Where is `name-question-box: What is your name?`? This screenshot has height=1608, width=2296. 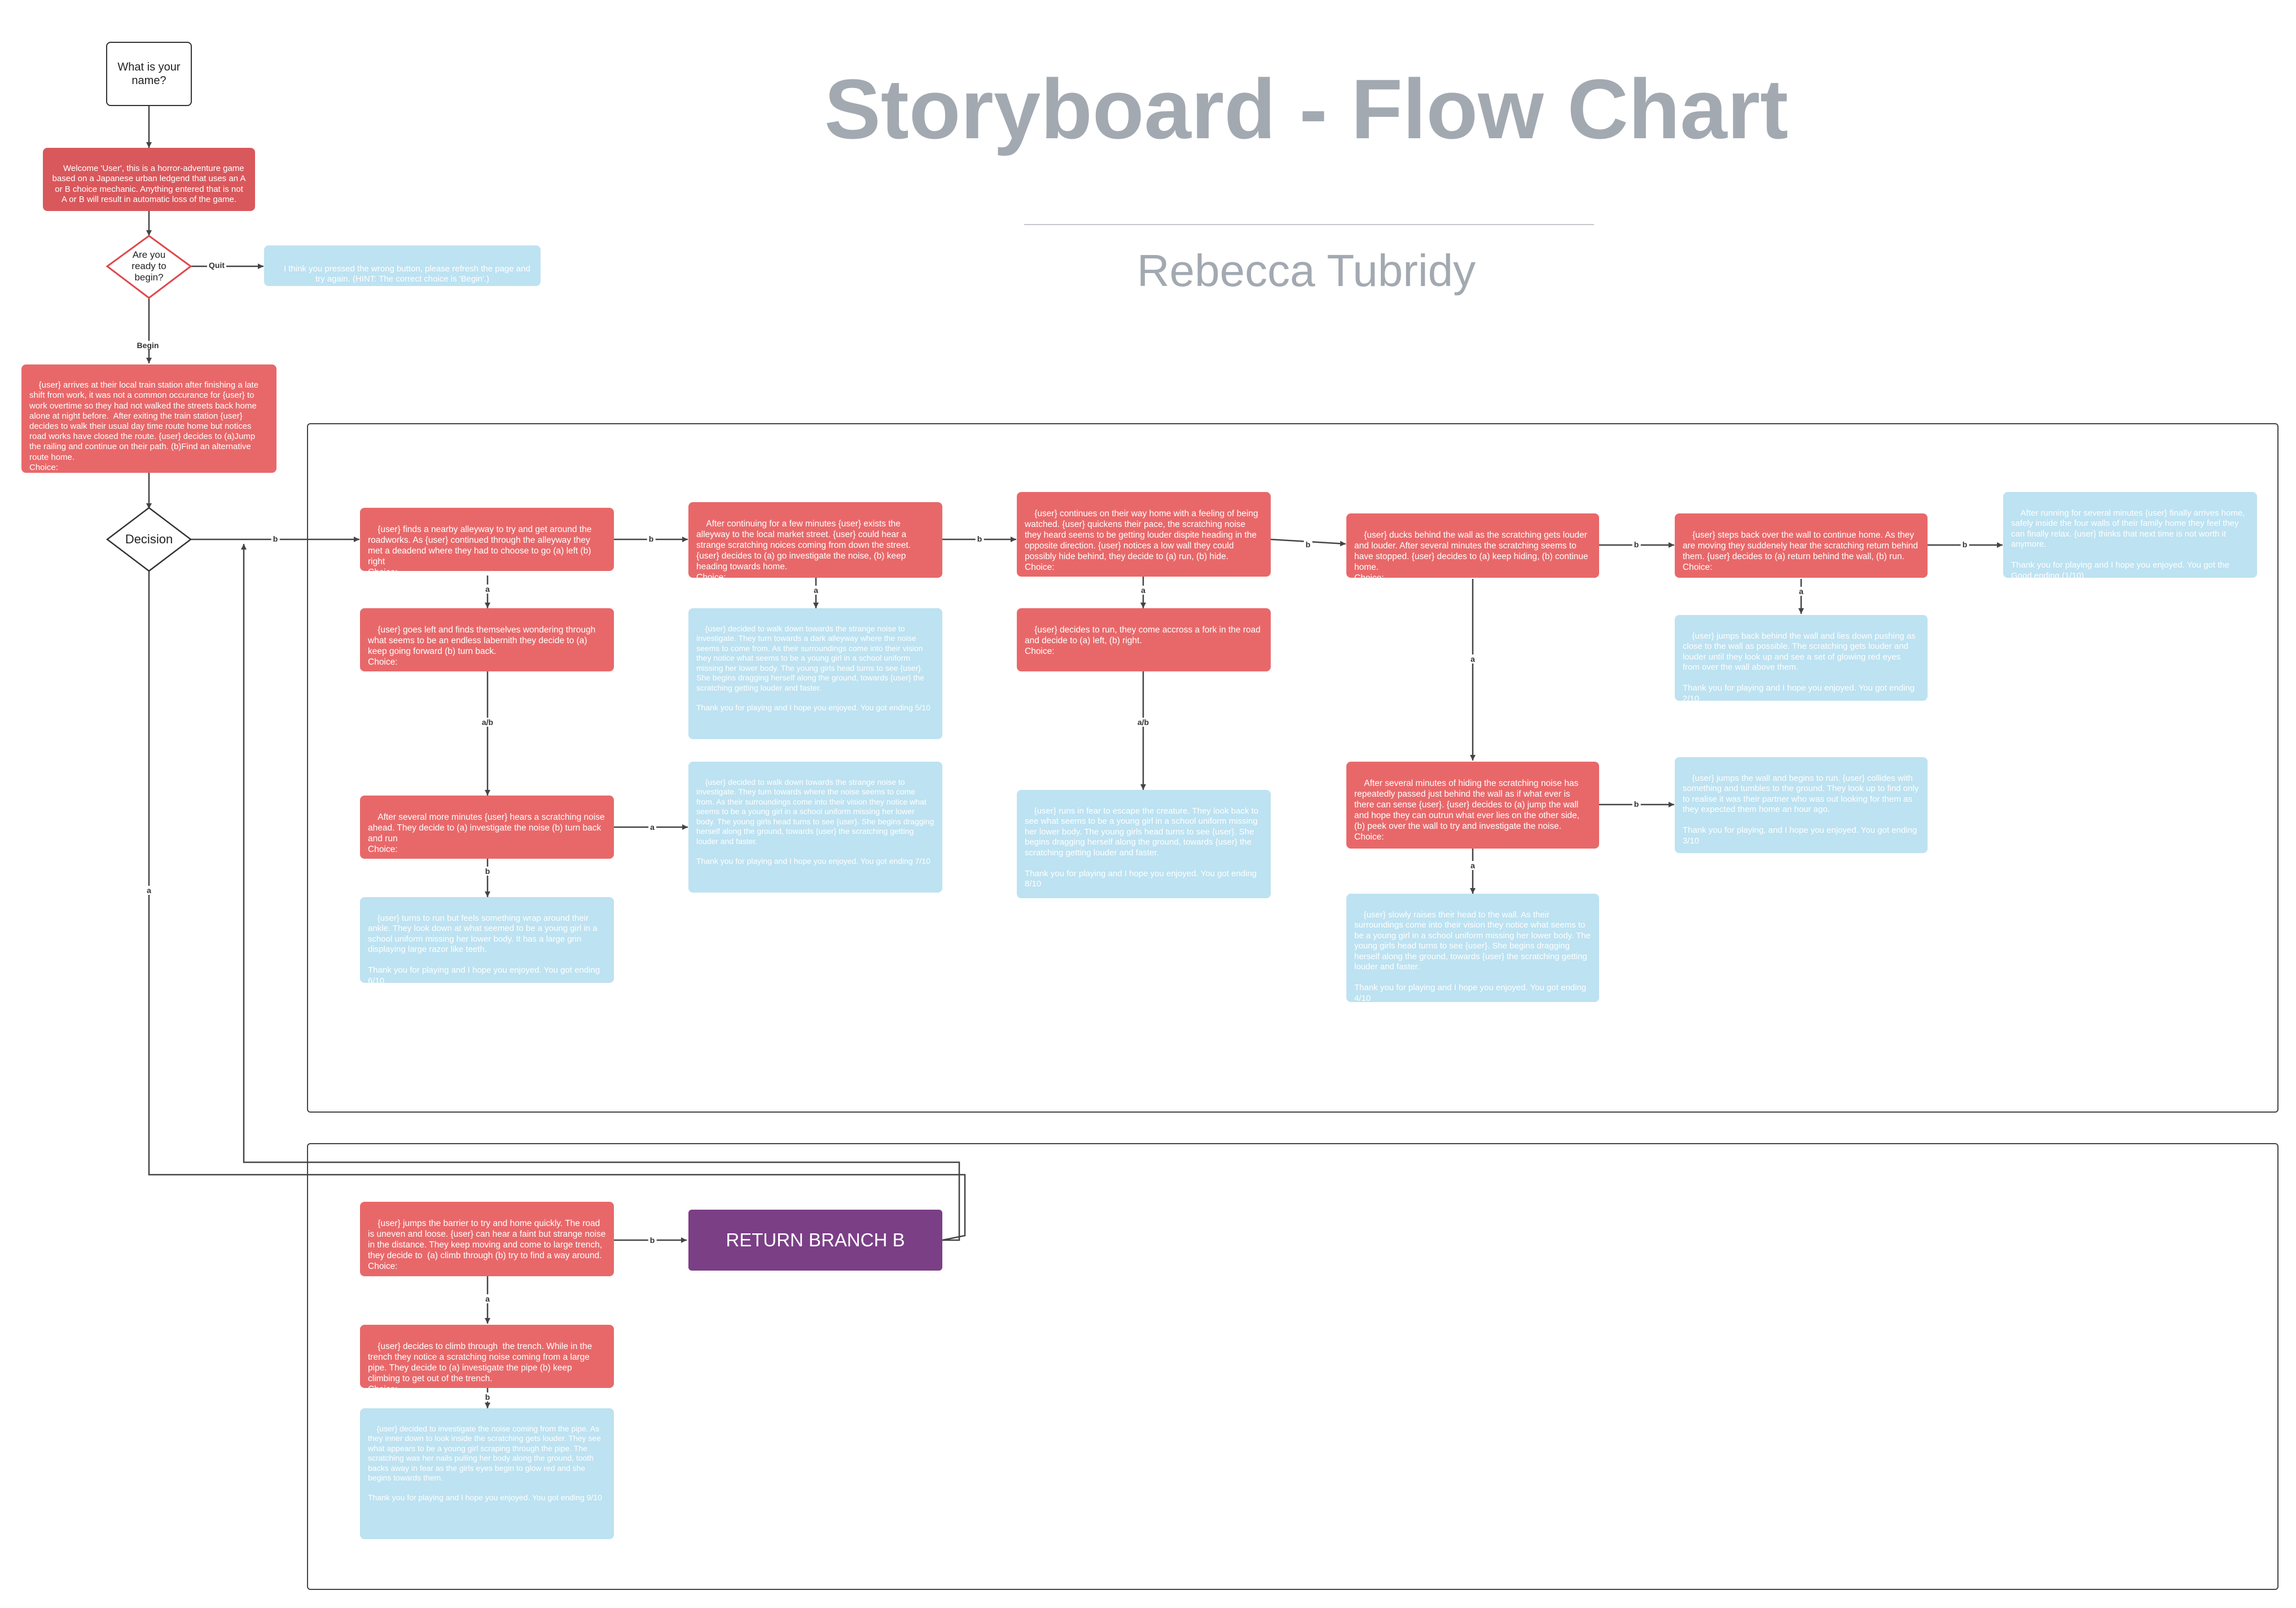 name-question-box: What is your name? is located at coordinates (149, 74).